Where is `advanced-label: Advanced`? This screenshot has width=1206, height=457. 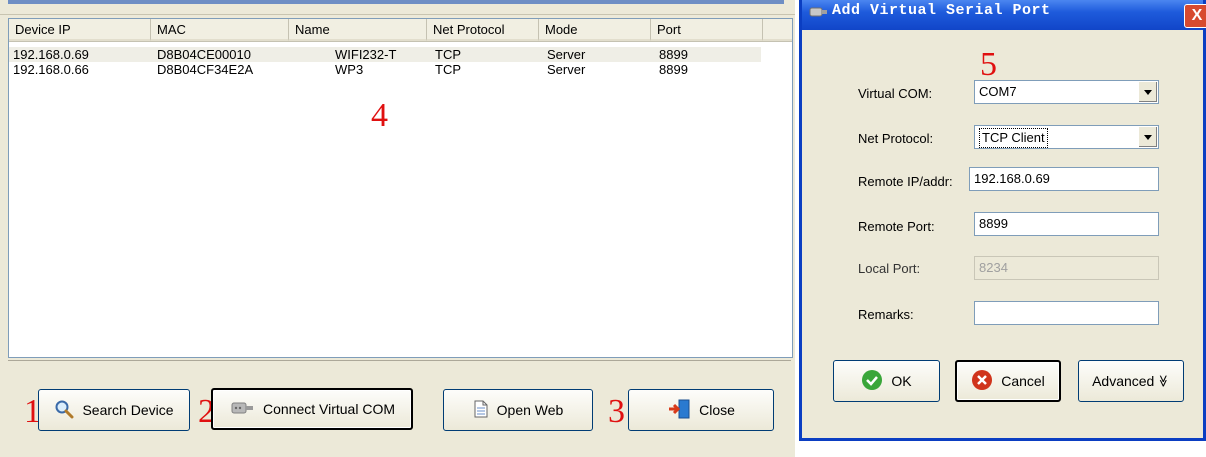 advanced-label: Advanced is located at coordinates (1123, 381).